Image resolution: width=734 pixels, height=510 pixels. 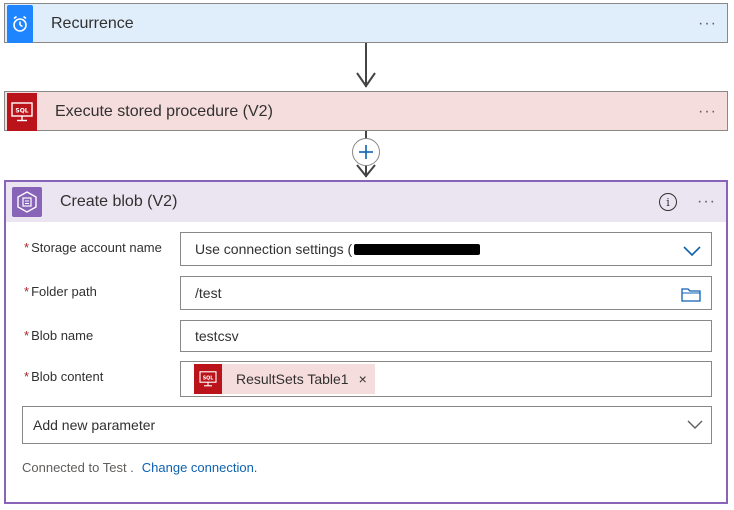 What do you see at coordinates (94, 425) in the screenshot?
I see `add-new-parameter-label: Add new parameter` at bounding box center [94, 425].